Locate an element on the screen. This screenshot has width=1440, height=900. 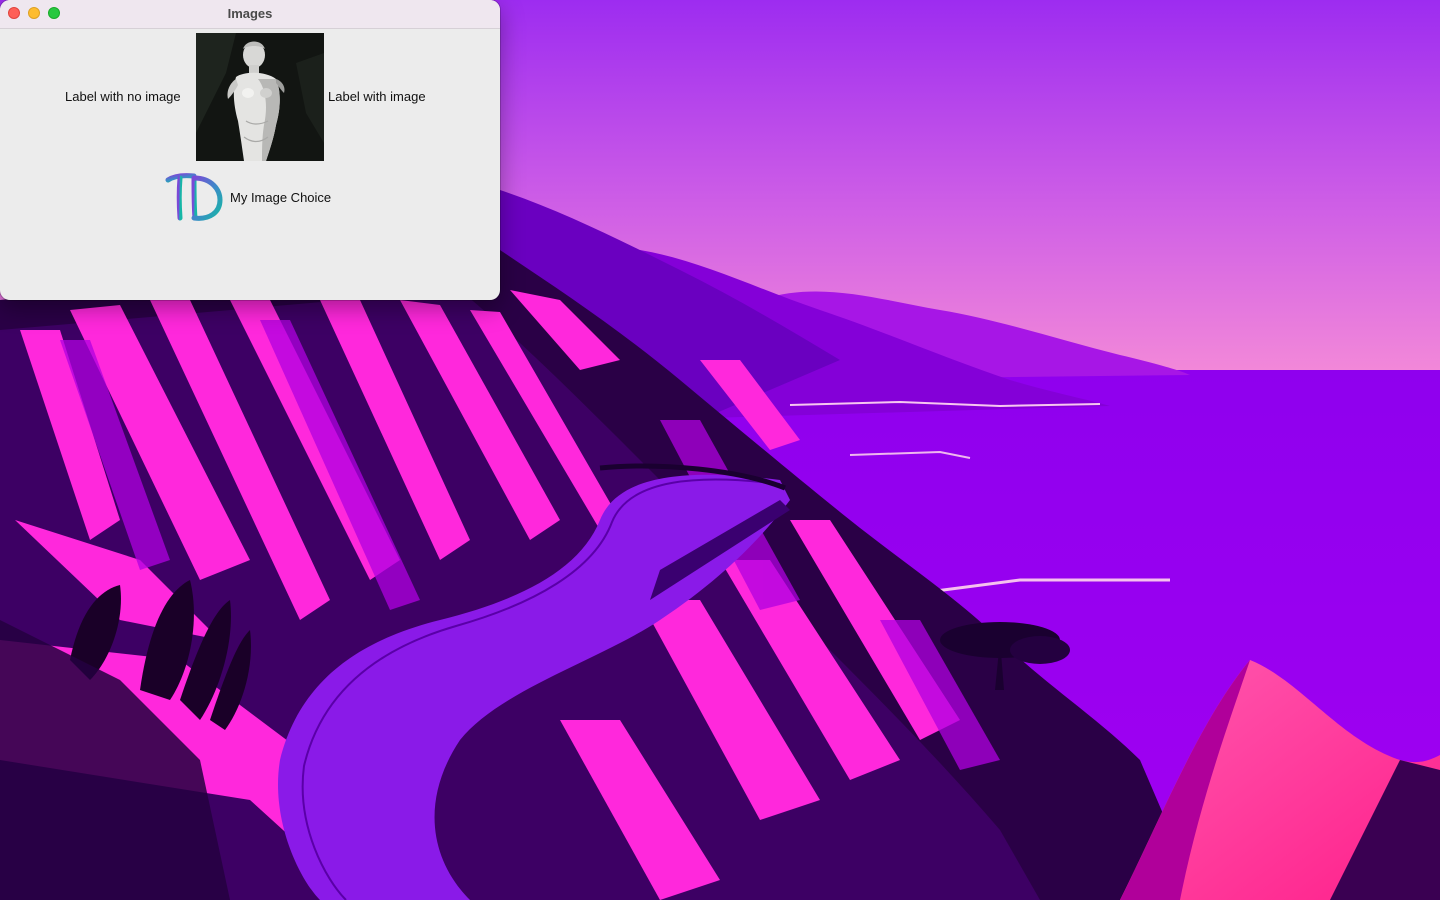
label-image-choice: My Image Choice is located at coordinates (281, 197).